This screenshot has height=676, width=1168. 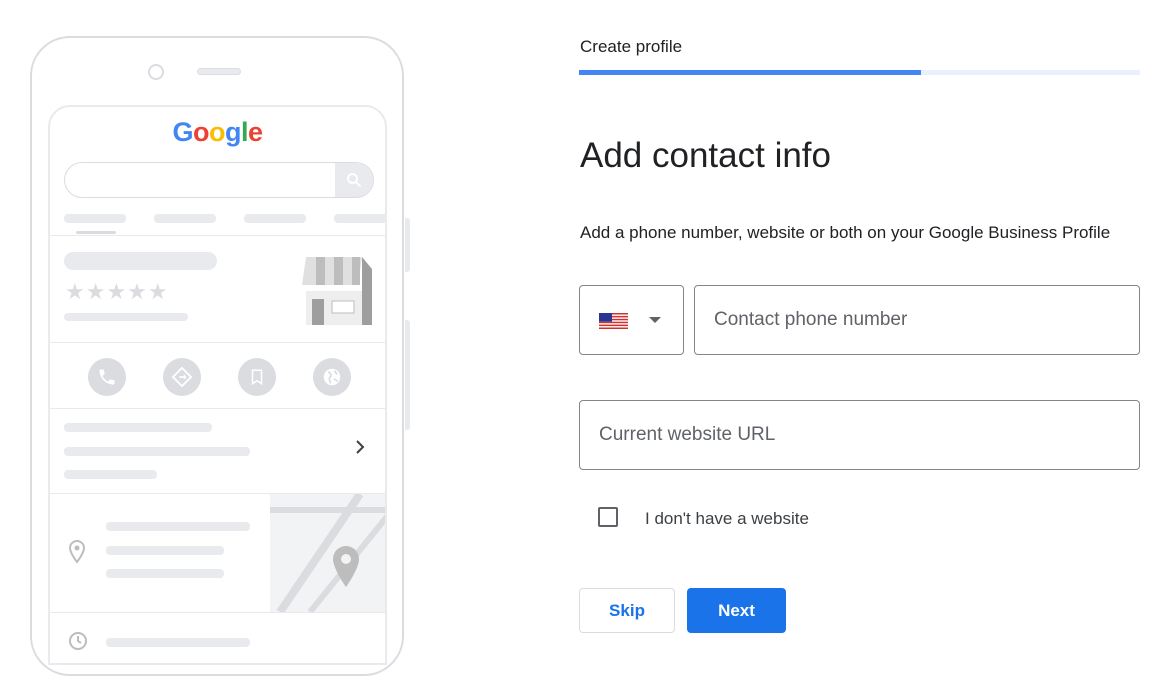 I want to click on website-url-input, so click(x=859, y=435).